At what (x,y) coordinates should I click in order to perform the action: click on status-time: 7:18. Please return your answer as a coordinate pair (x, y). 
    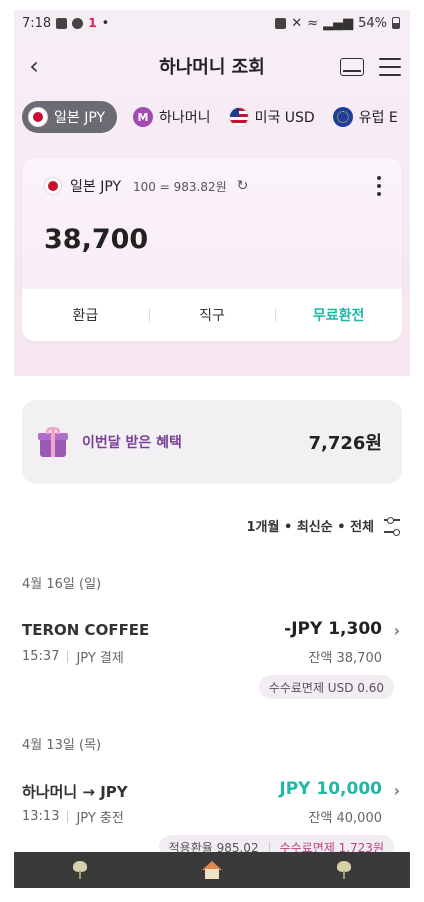
    Looking at the image, I should click on (37, 23).